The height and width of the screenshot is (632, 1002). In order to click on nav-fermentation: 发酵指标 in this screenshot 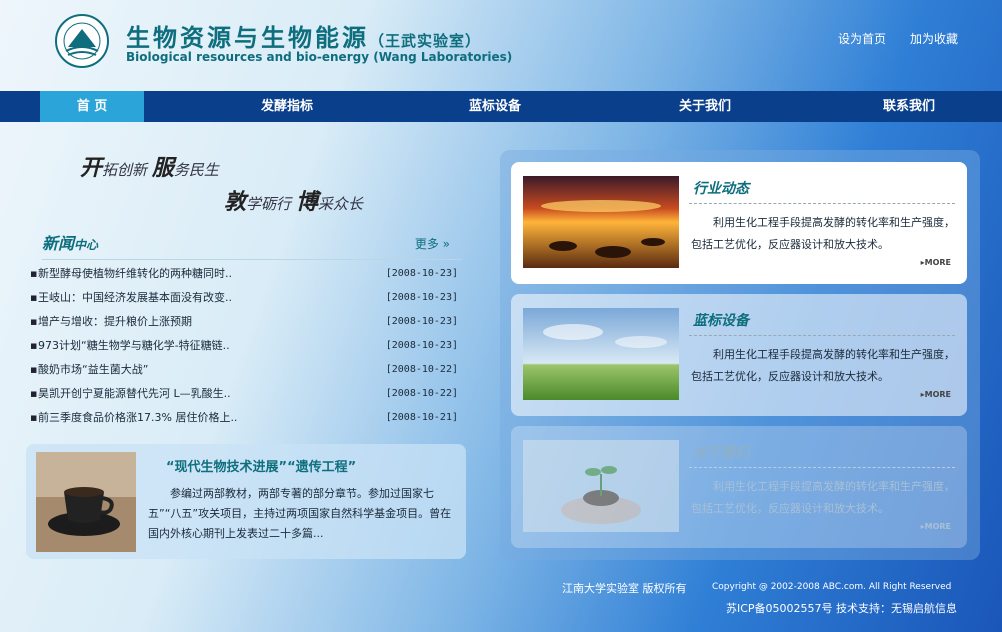, I will do `click(287, 106)`.